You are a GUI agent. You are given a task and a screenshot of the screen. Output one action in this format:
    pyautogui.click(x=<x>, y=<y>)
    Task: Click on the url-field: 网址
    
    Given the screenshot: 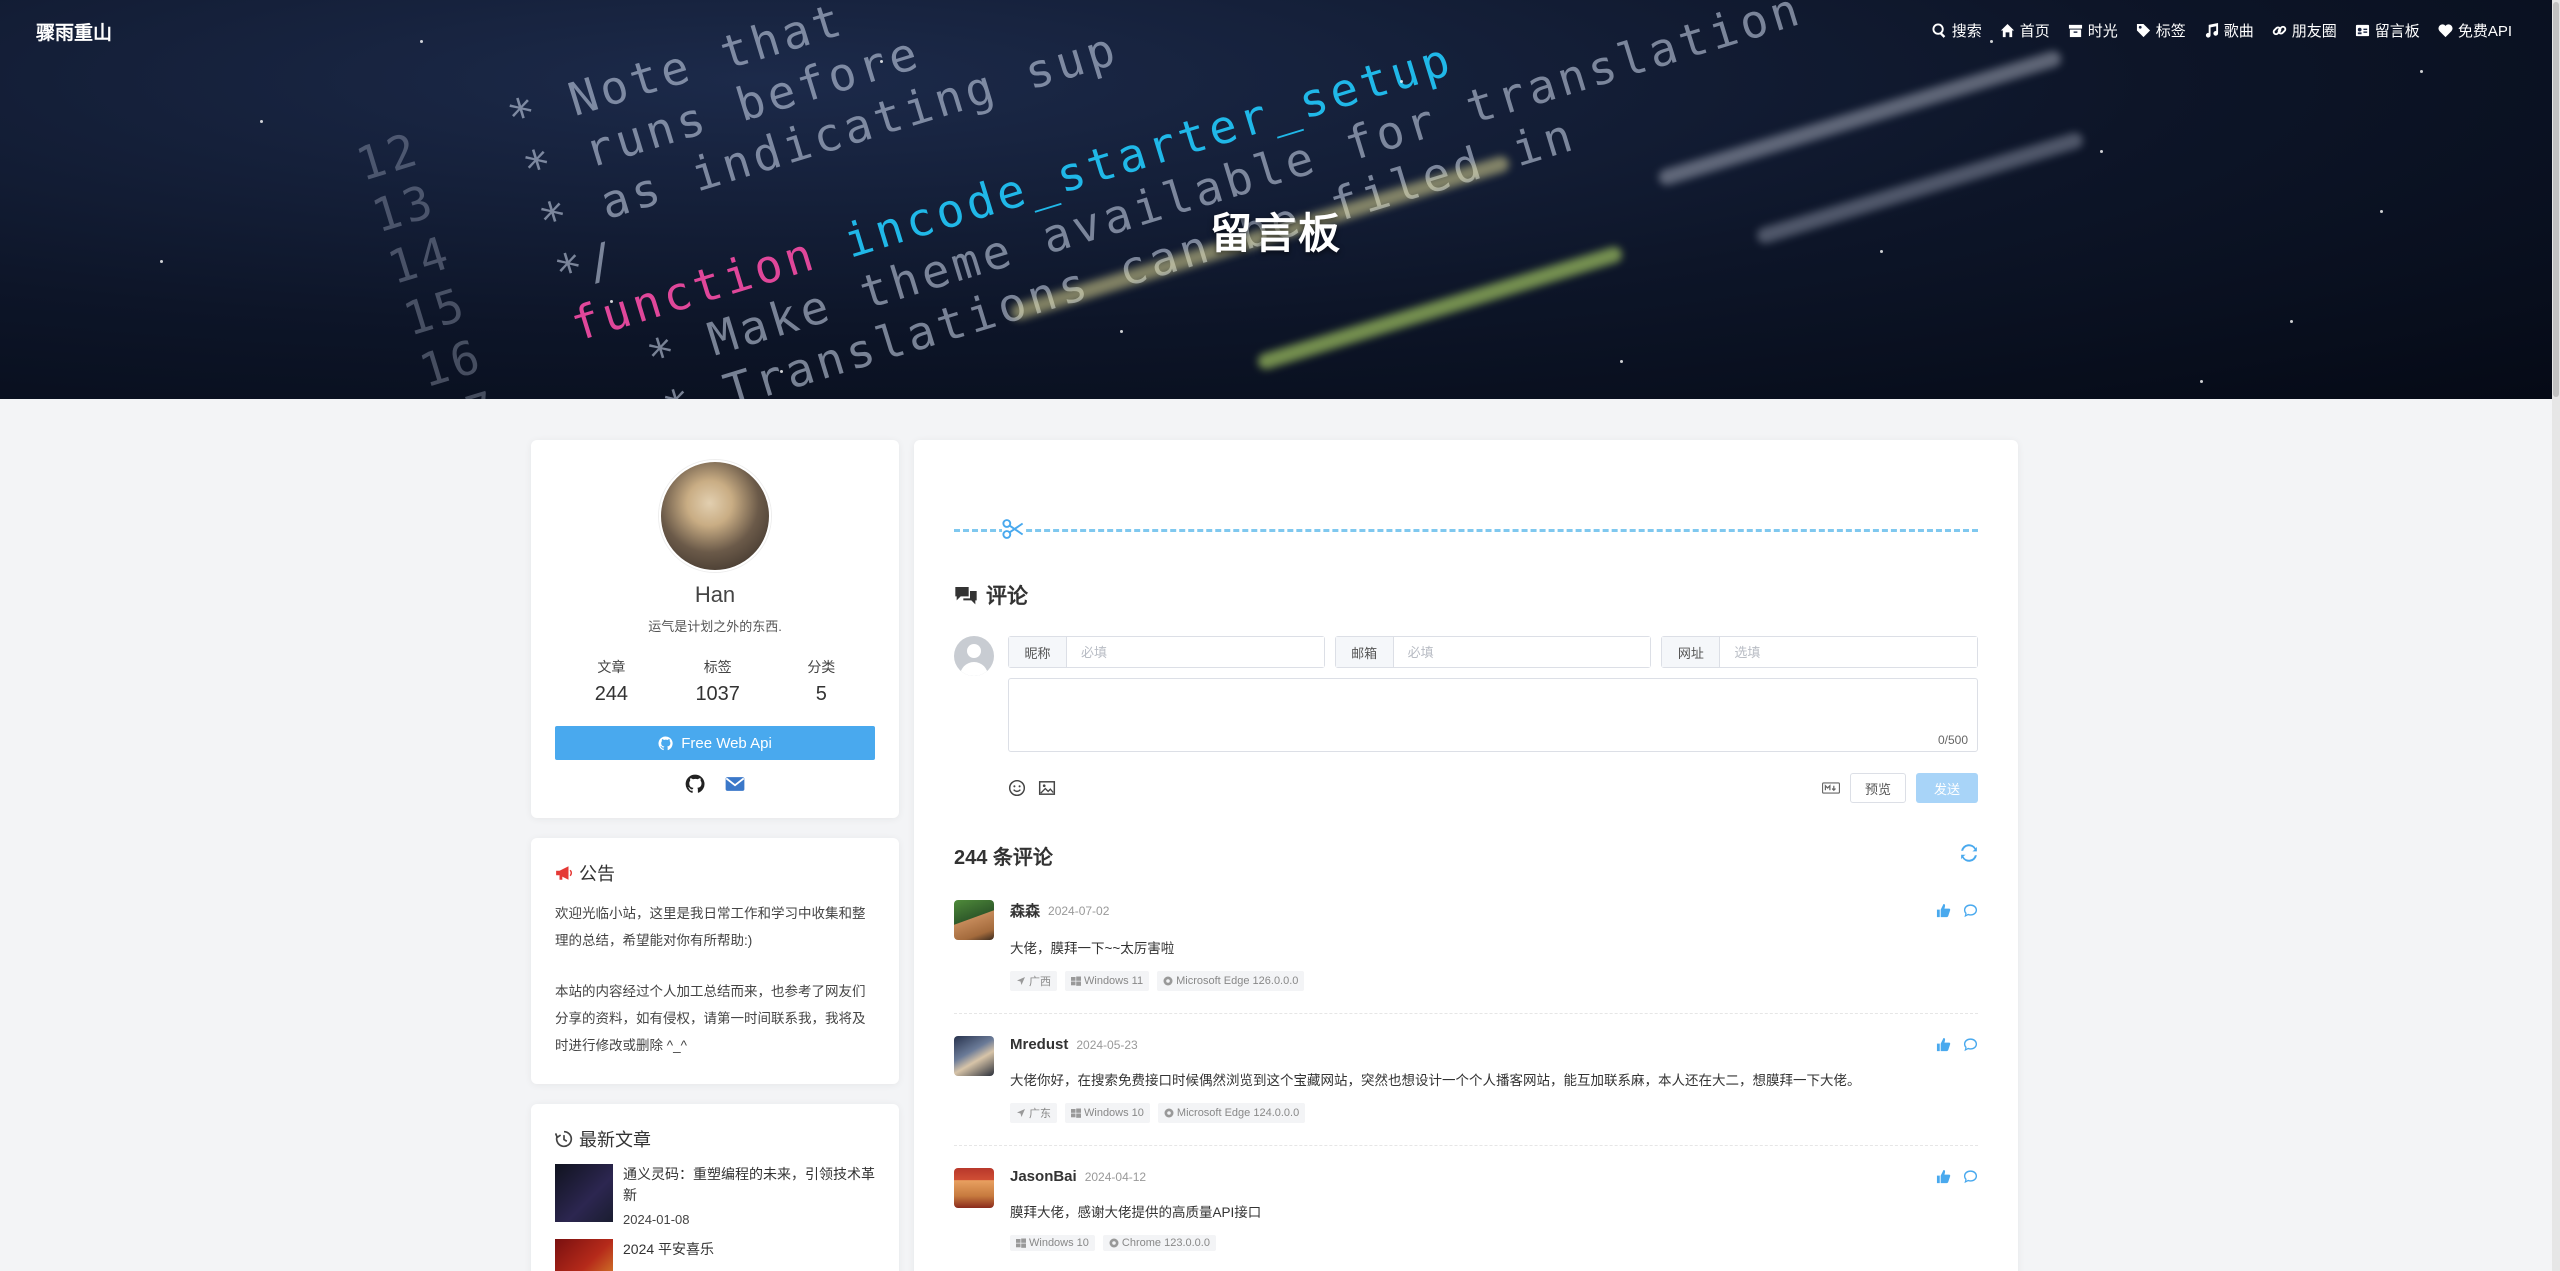 What is the action you would take?
    pyautogui.click(x=1820, y=652)
    